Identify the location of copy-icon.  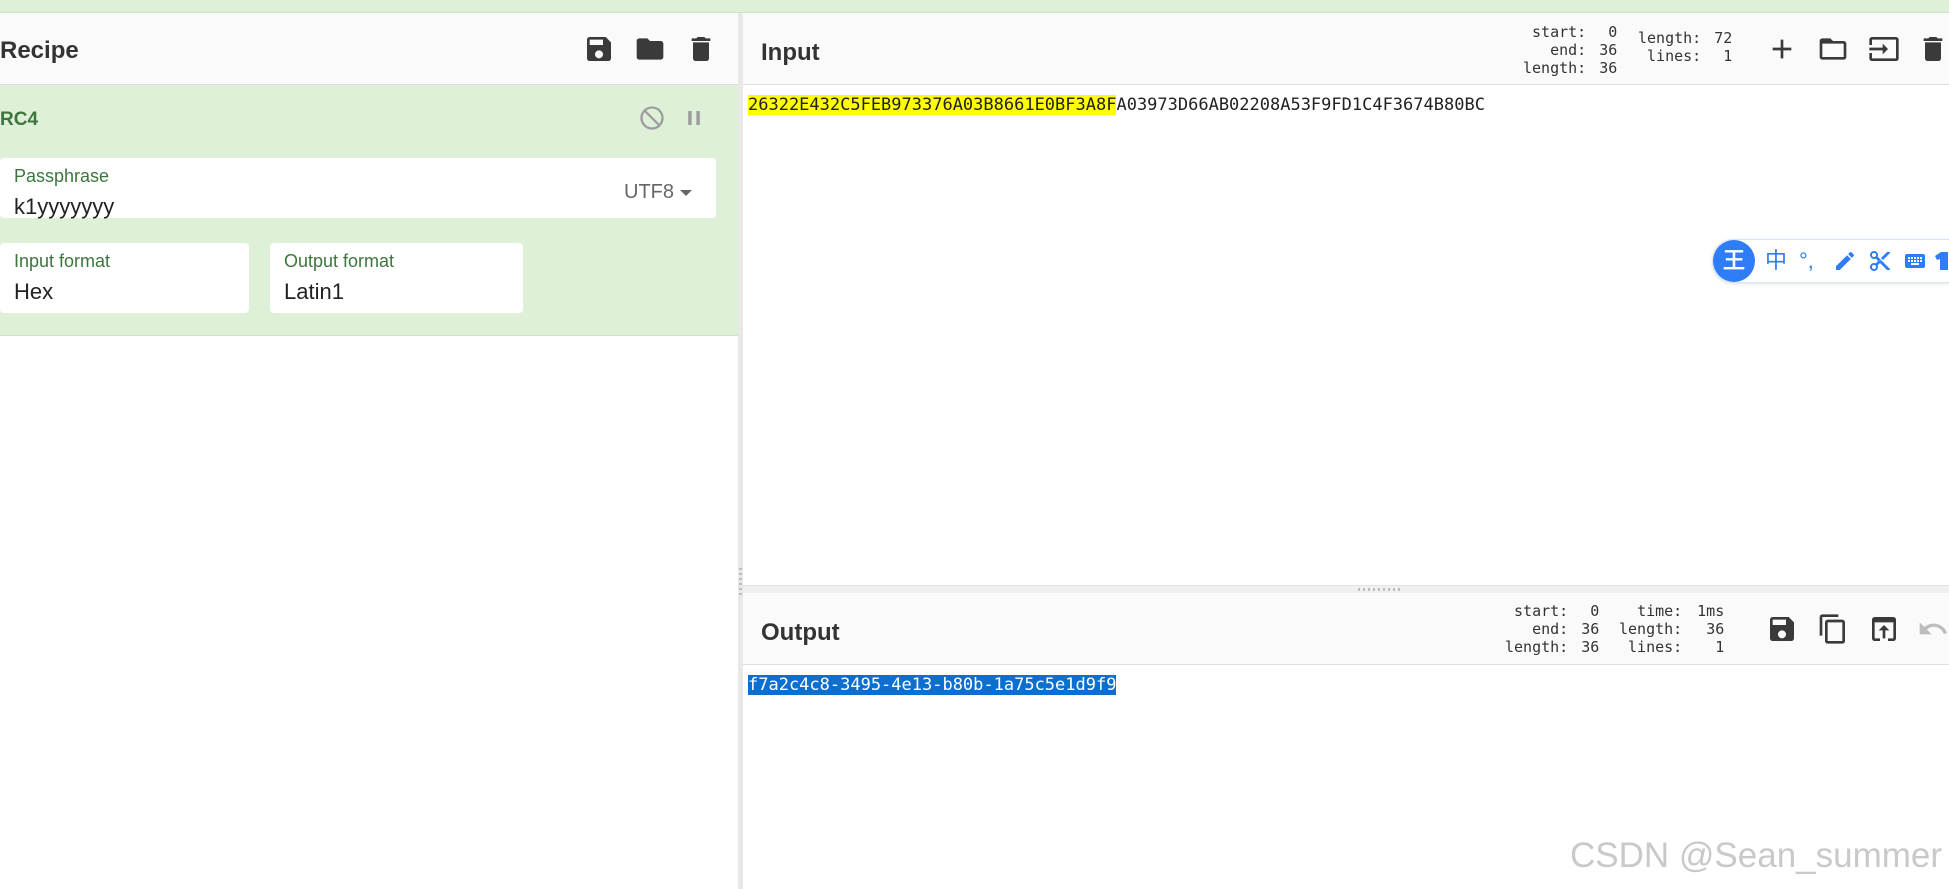
(1832, 629).